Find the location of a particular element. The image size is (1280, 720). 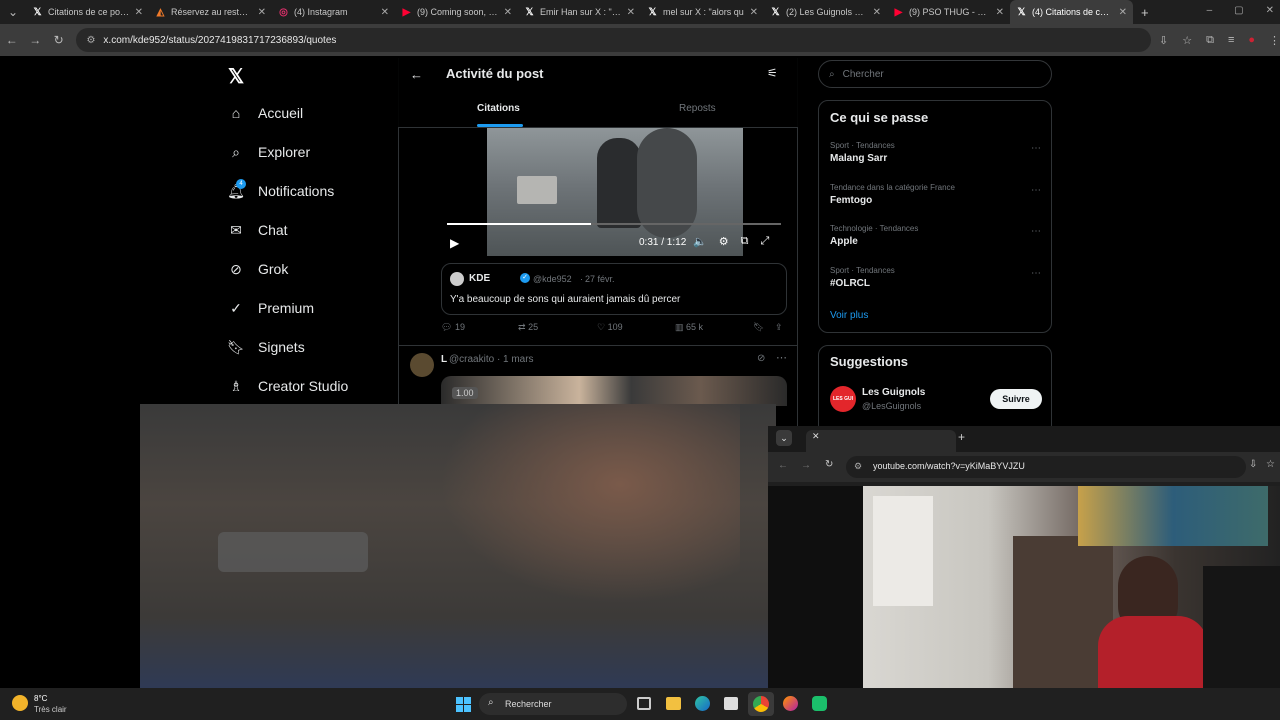

close-window-icon: ✕ is located at coordinates (1270, 10).